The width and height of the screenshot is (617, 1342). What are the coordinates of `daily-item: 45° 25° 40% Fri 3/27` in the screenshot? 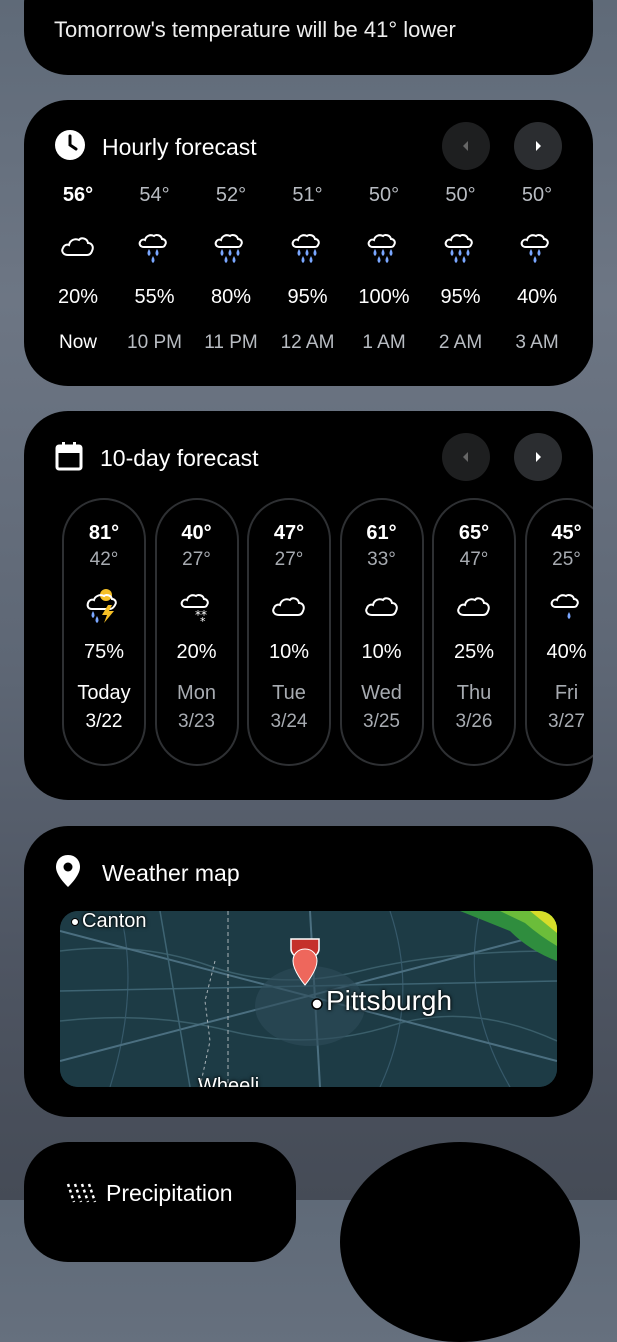 It's located at (559, 632).